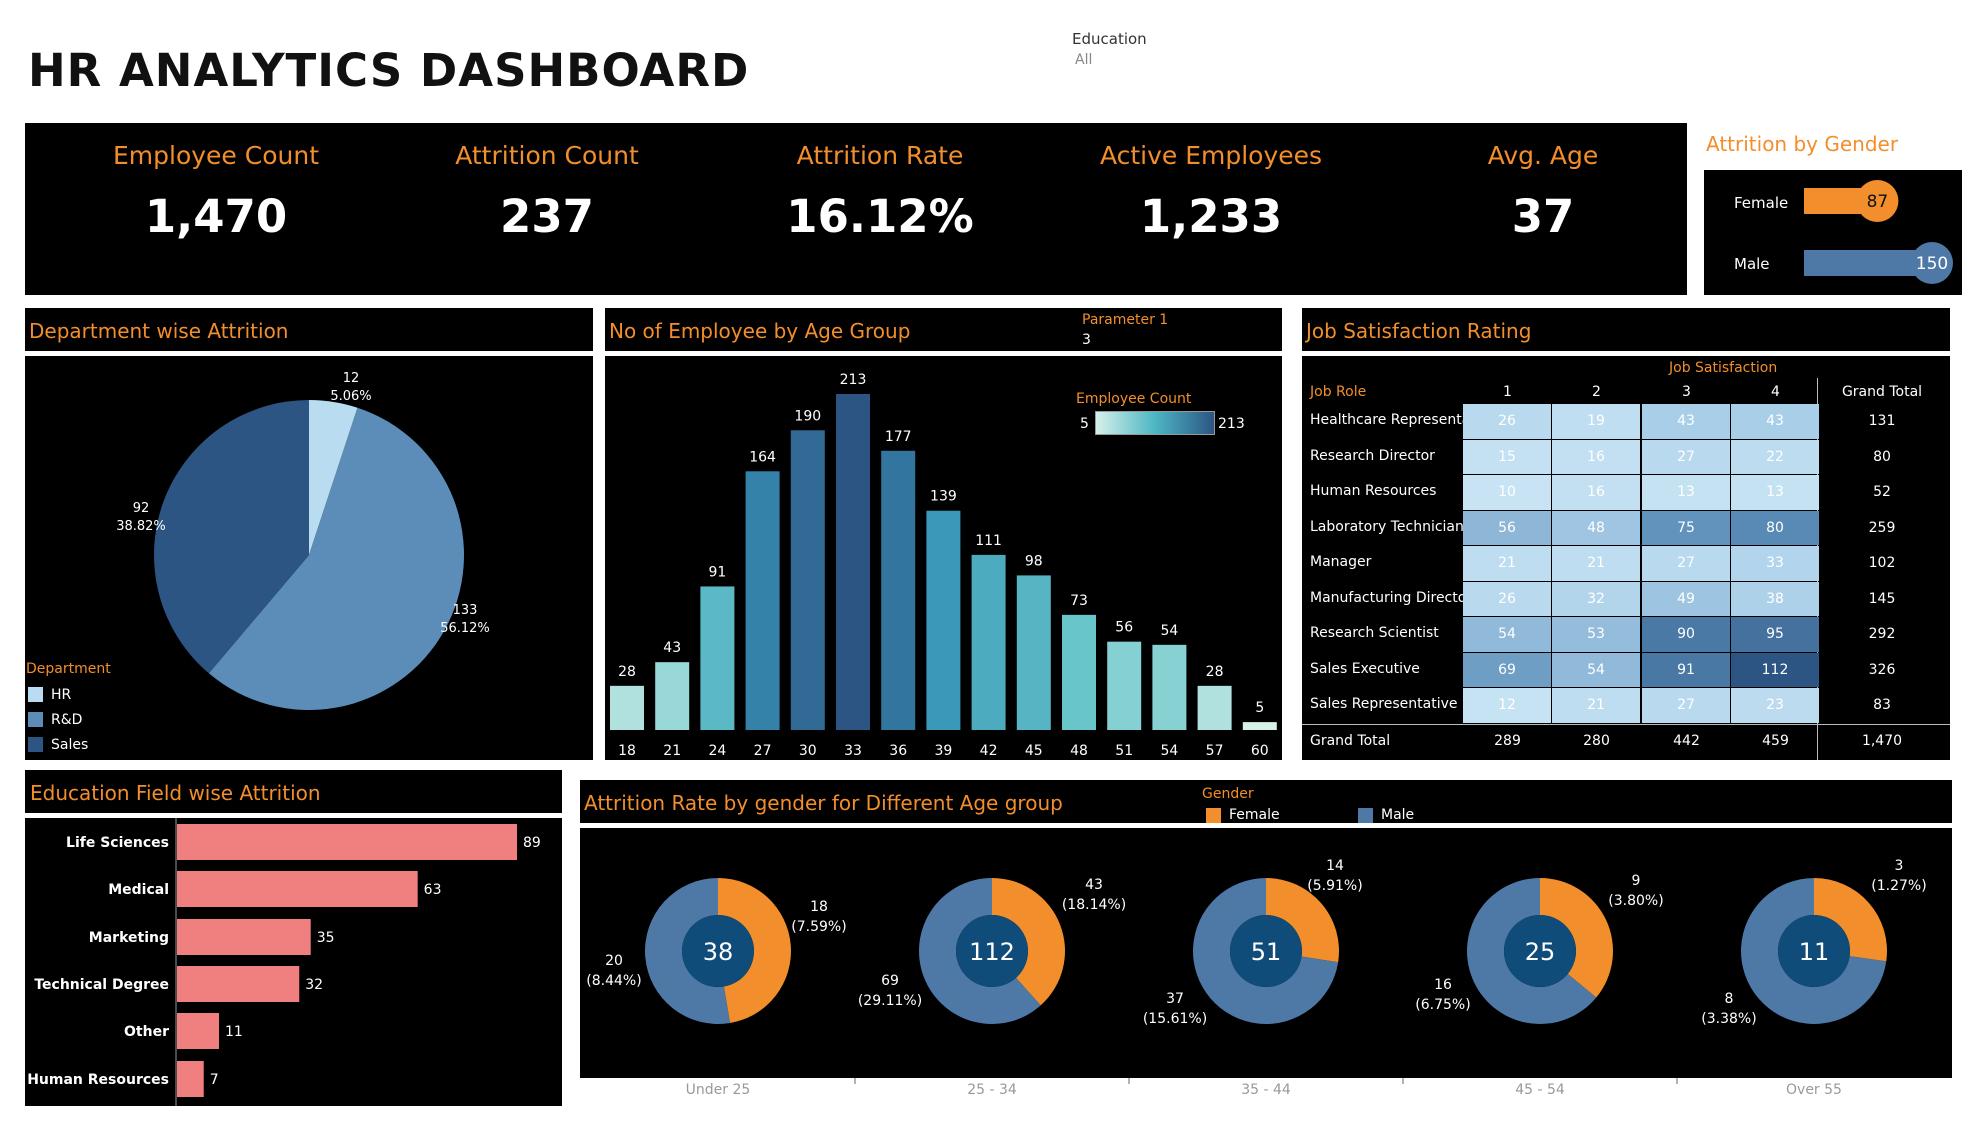 The width and height of the screenshot is (1974, 1124). Describe the element at coordinates (808, 751) in the screenshot. I see `age-tick-label: 30` at that location.